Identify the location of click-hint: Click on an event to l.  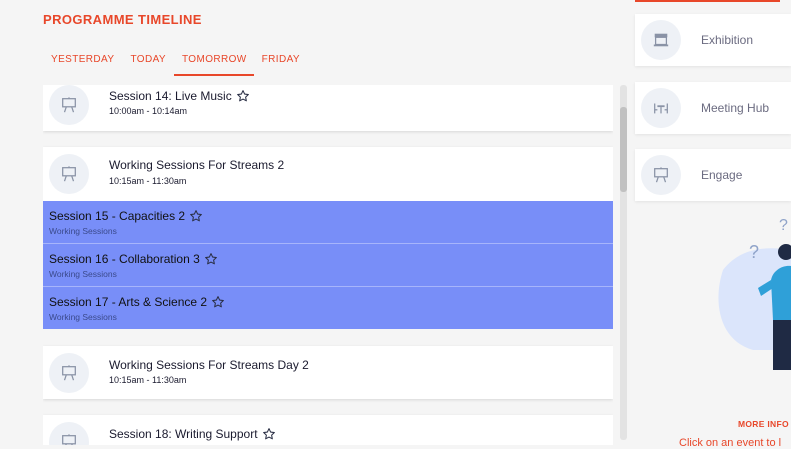
(730, 443).